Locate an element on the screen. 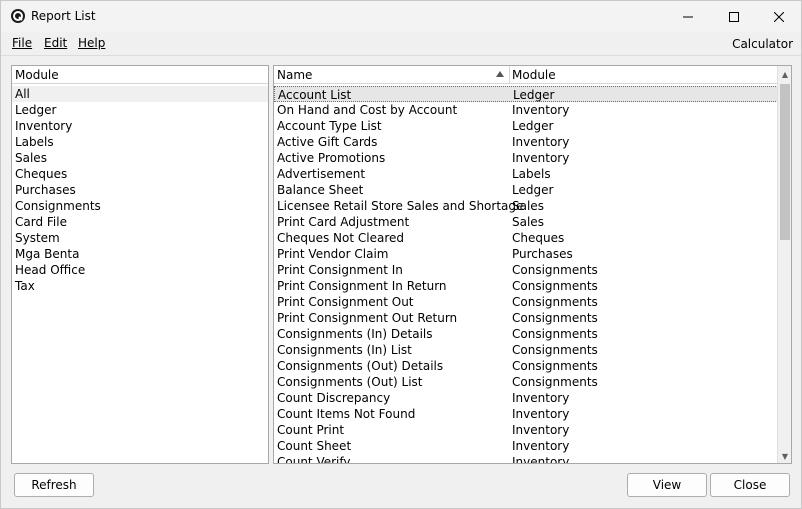  view-button: View is located at coordinates (667, 485).